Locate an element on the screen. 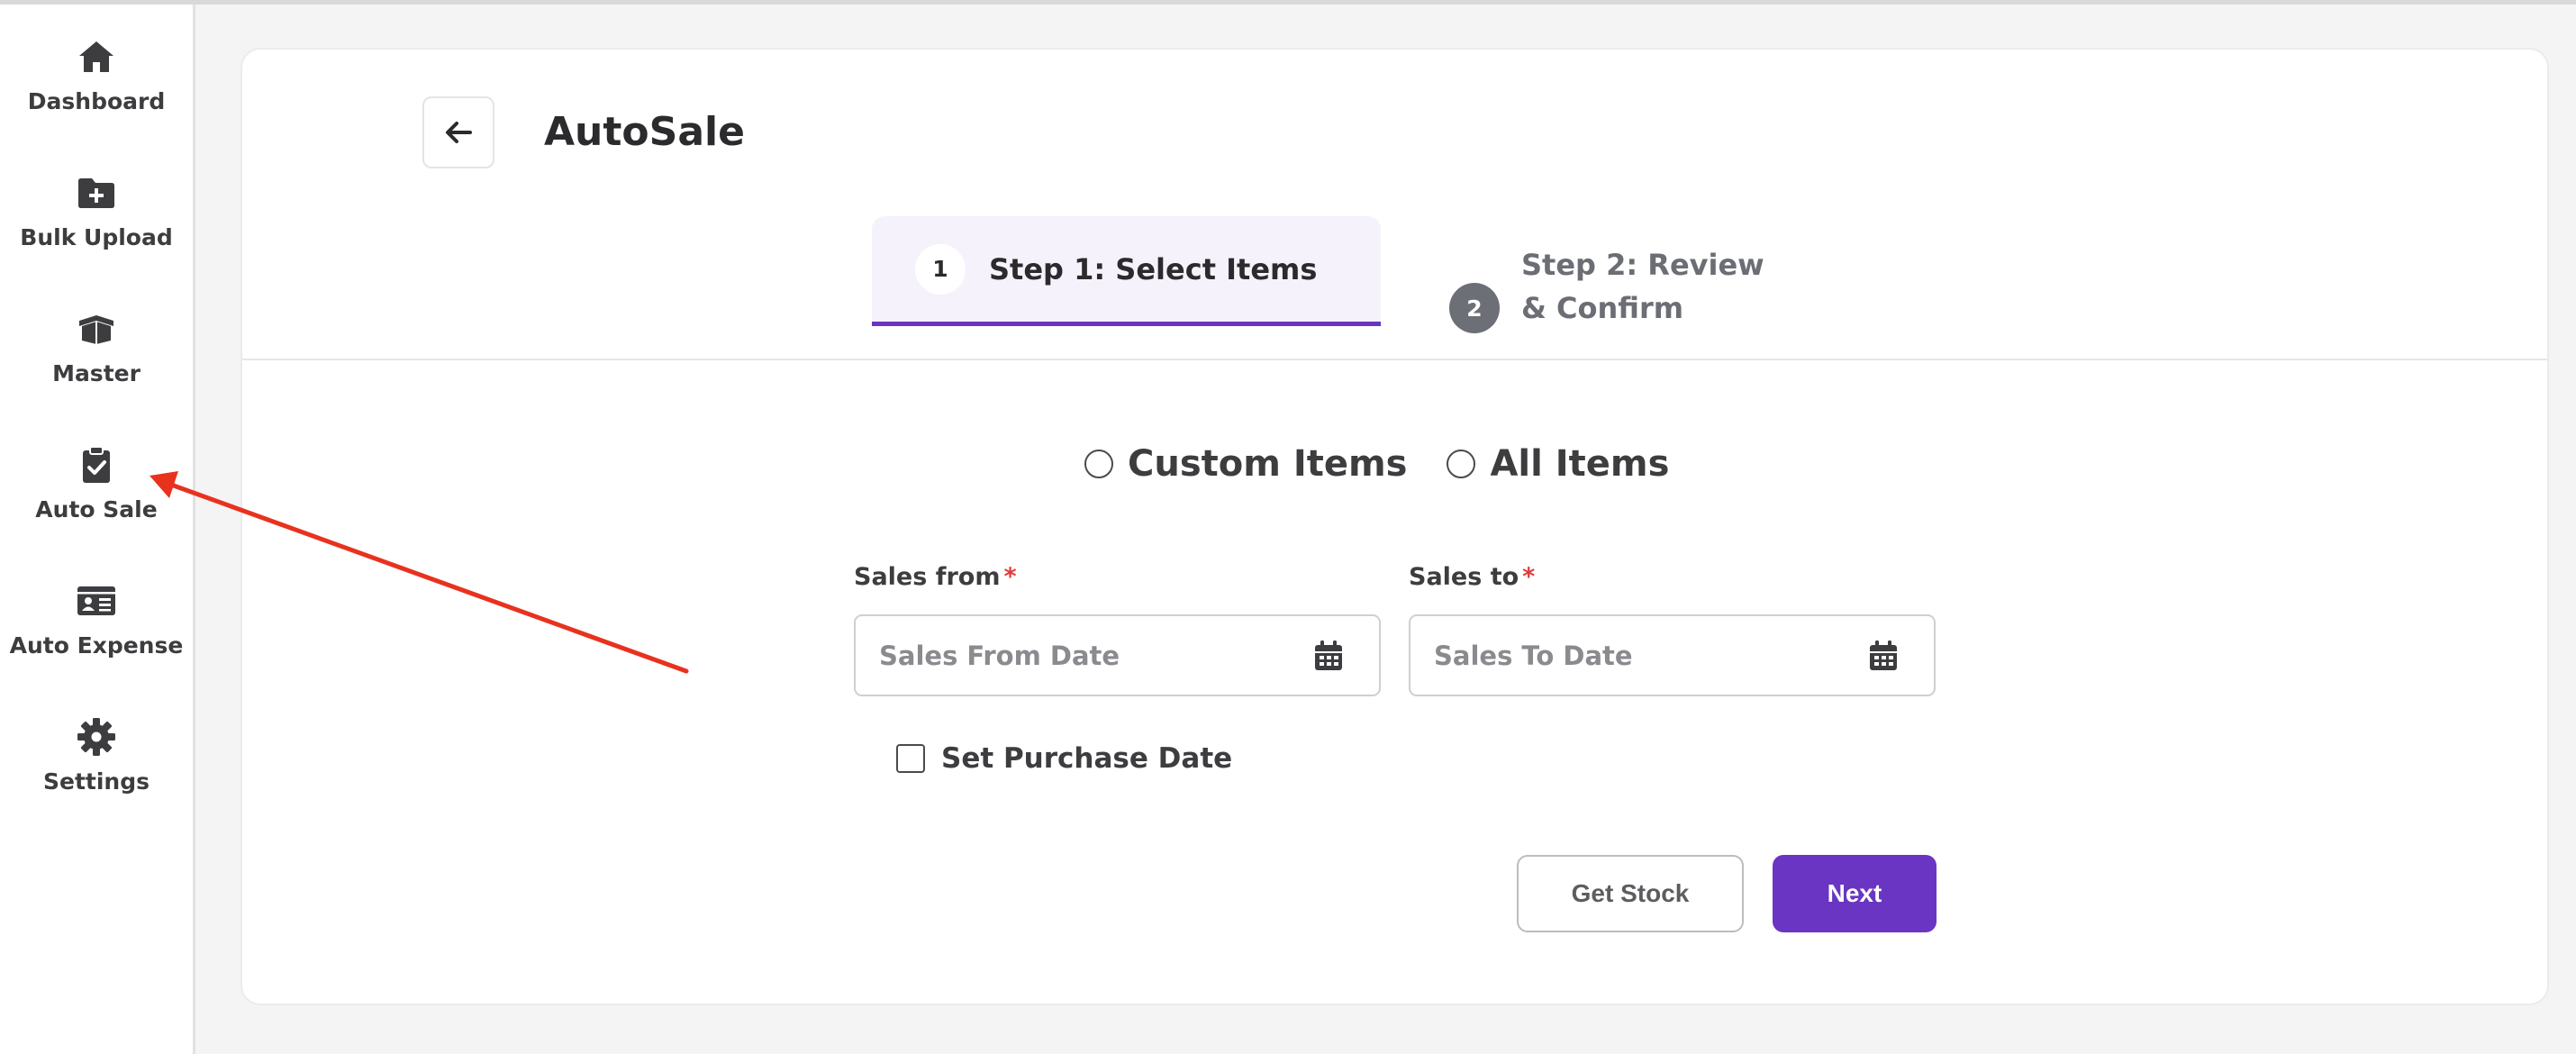 The width and height of the screenshot is (2576, 1054). sales-from-date-field is located at coordinates (1117, 655).